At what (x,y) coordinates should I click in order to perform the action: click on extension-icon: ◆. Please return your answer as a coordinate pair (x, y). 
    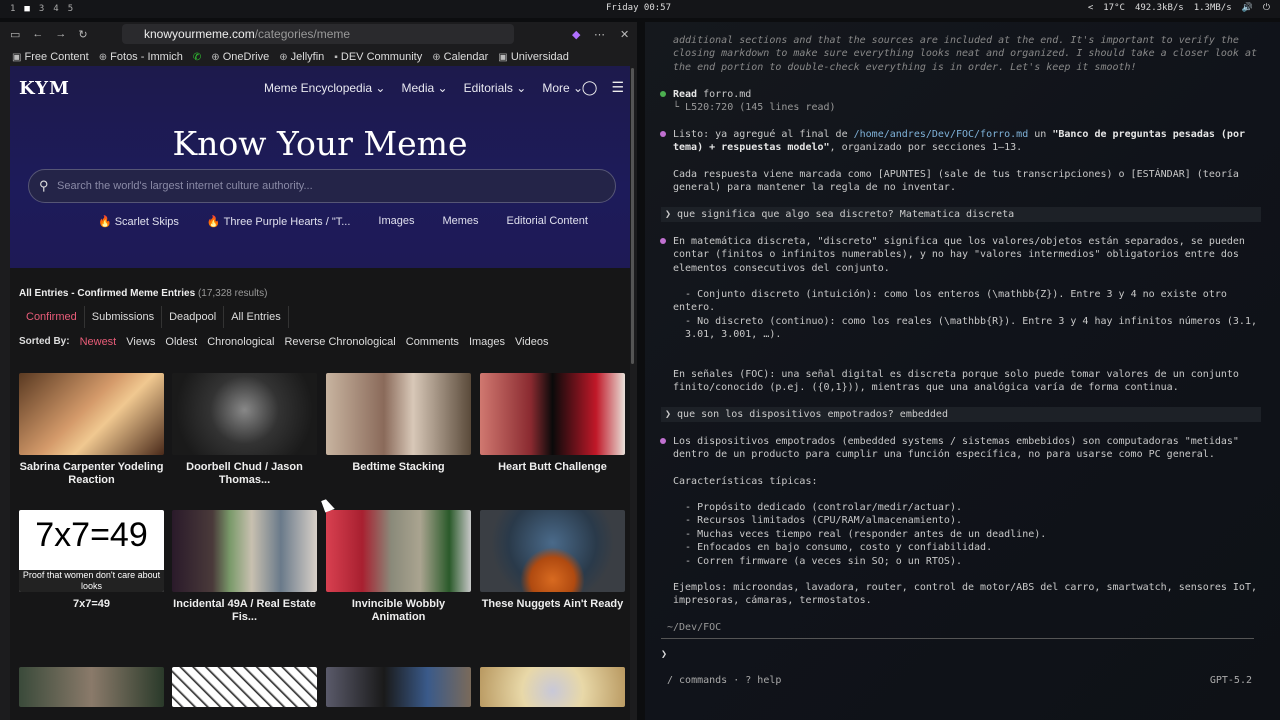
    Looking at the image, I should click on (576, 34).